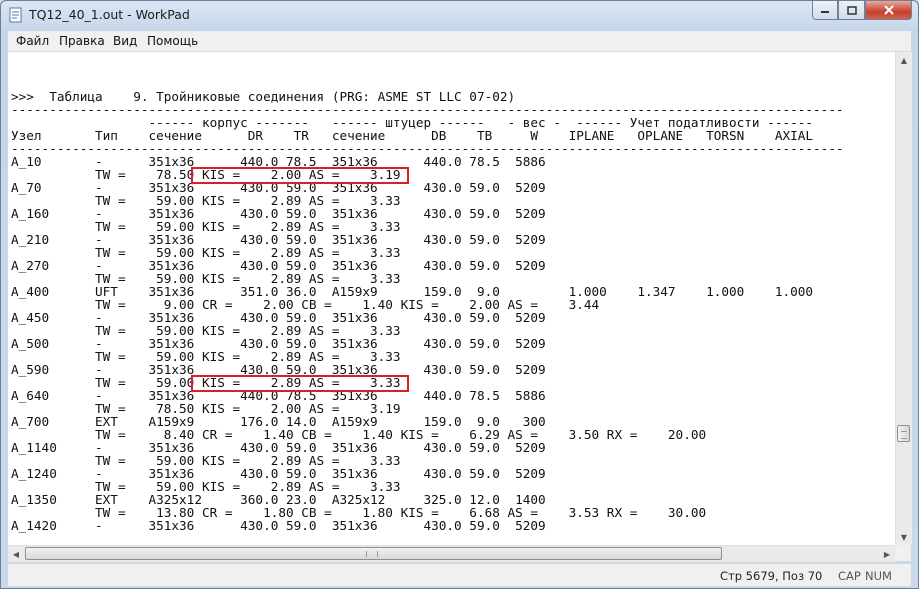 Image resolution: width=919 pixels, height=589 pixels. Describe the element at coordinates (459, 15) in the screenshot. I see `title-bar: TQ12_40_1.out - WorkPad` at that location.